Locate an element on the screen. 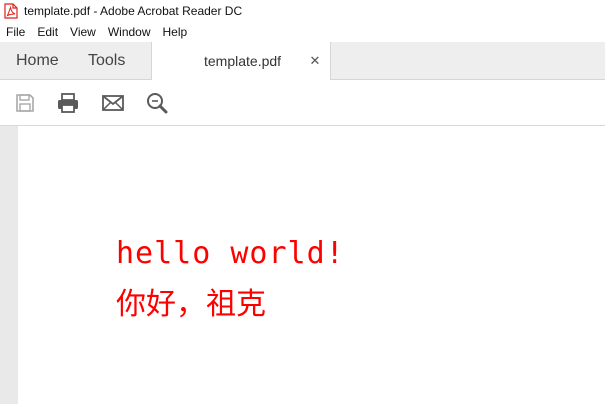 This screenshot has height=404, width=605. window-title: template.pdf - Adobe Acrobat Reader DC is located at coordinates (133, 11).